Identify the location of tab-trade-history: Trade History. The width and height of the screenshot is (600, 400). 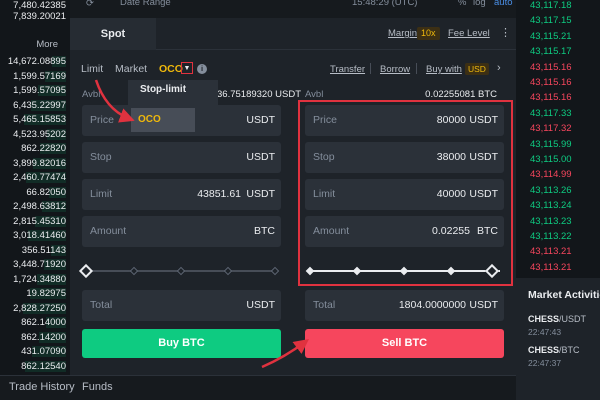
(42, 387).